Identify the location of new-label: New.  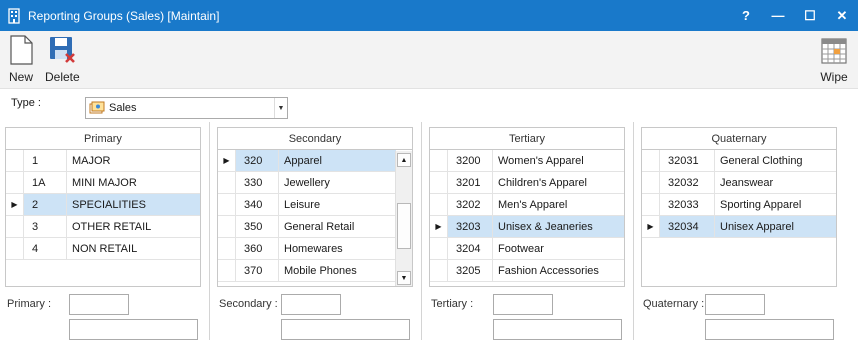
(20, 77).